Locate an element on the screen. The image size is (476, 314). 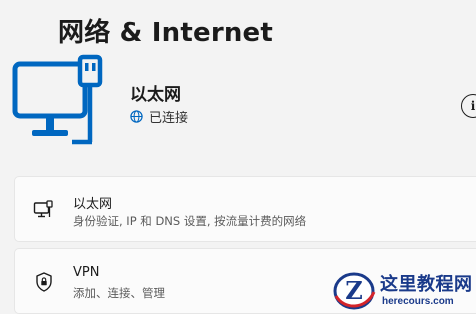
page-title: 网络 & Internet is located at coordinates (166, 33).